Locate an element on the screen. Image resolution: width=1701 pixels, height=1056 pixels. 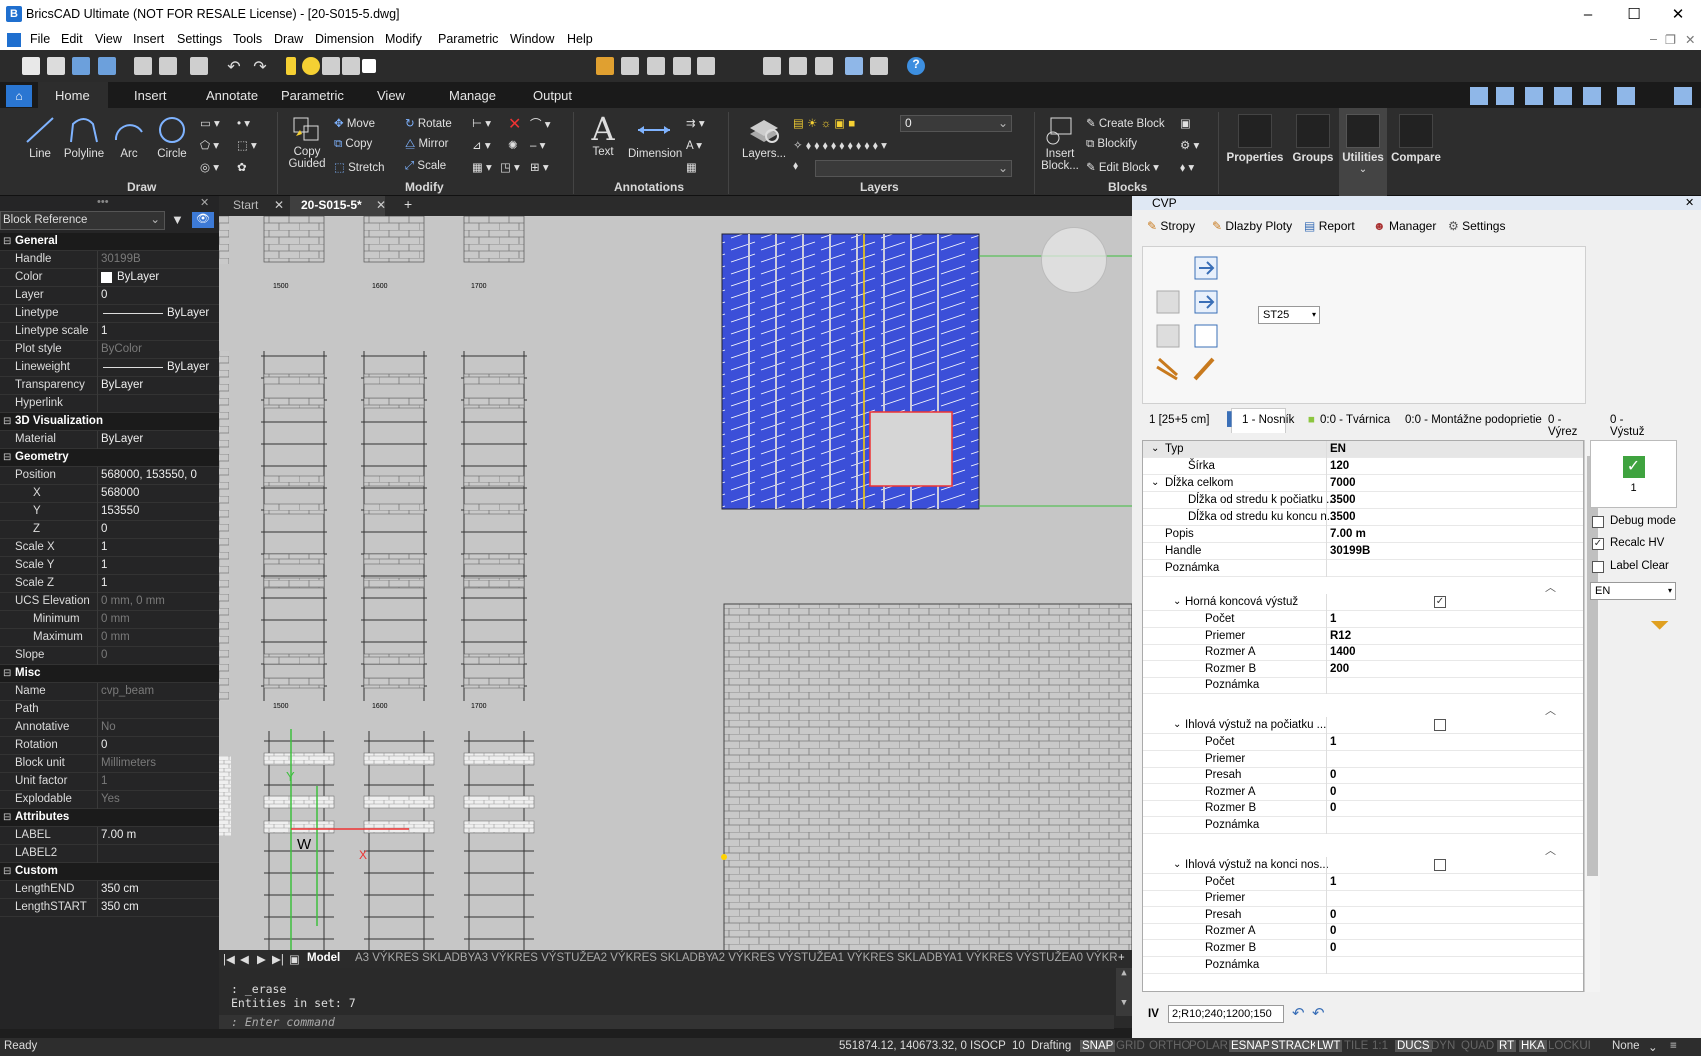
cvp-table-row: Presah 0 is located at coordinates (1363, 776).